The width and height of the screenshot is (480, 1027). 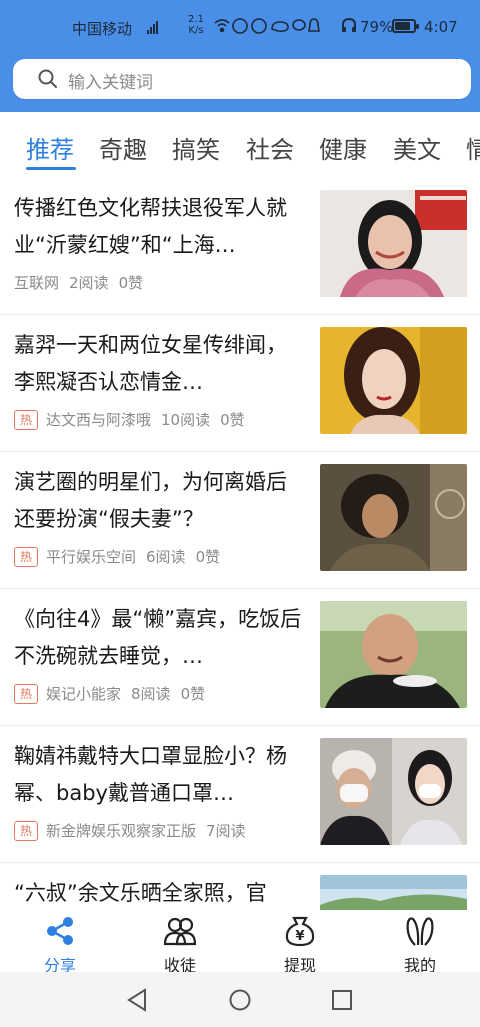 I want to click on people-icon, so click(x=180, y=933).